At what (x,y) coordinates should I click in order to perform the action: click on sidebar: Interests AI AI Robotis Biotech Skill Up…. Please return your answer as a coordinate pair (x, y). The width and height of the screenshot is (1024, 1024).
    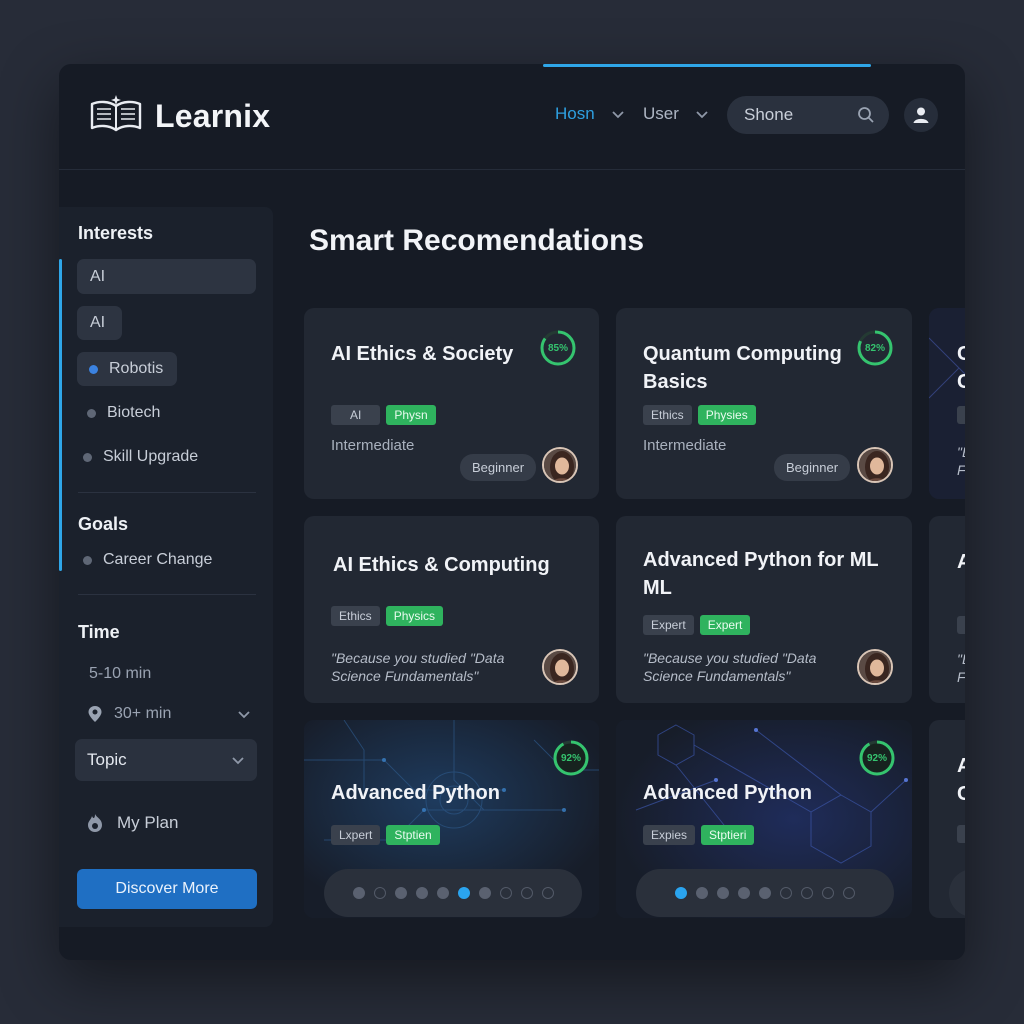
    Looking at the image, I should click on (166, 567).